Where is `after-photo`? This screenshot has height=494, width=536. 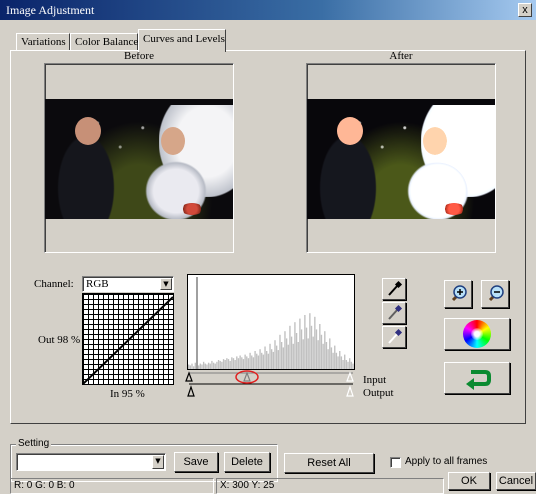
after-photo is located at coordinates (401, 159).